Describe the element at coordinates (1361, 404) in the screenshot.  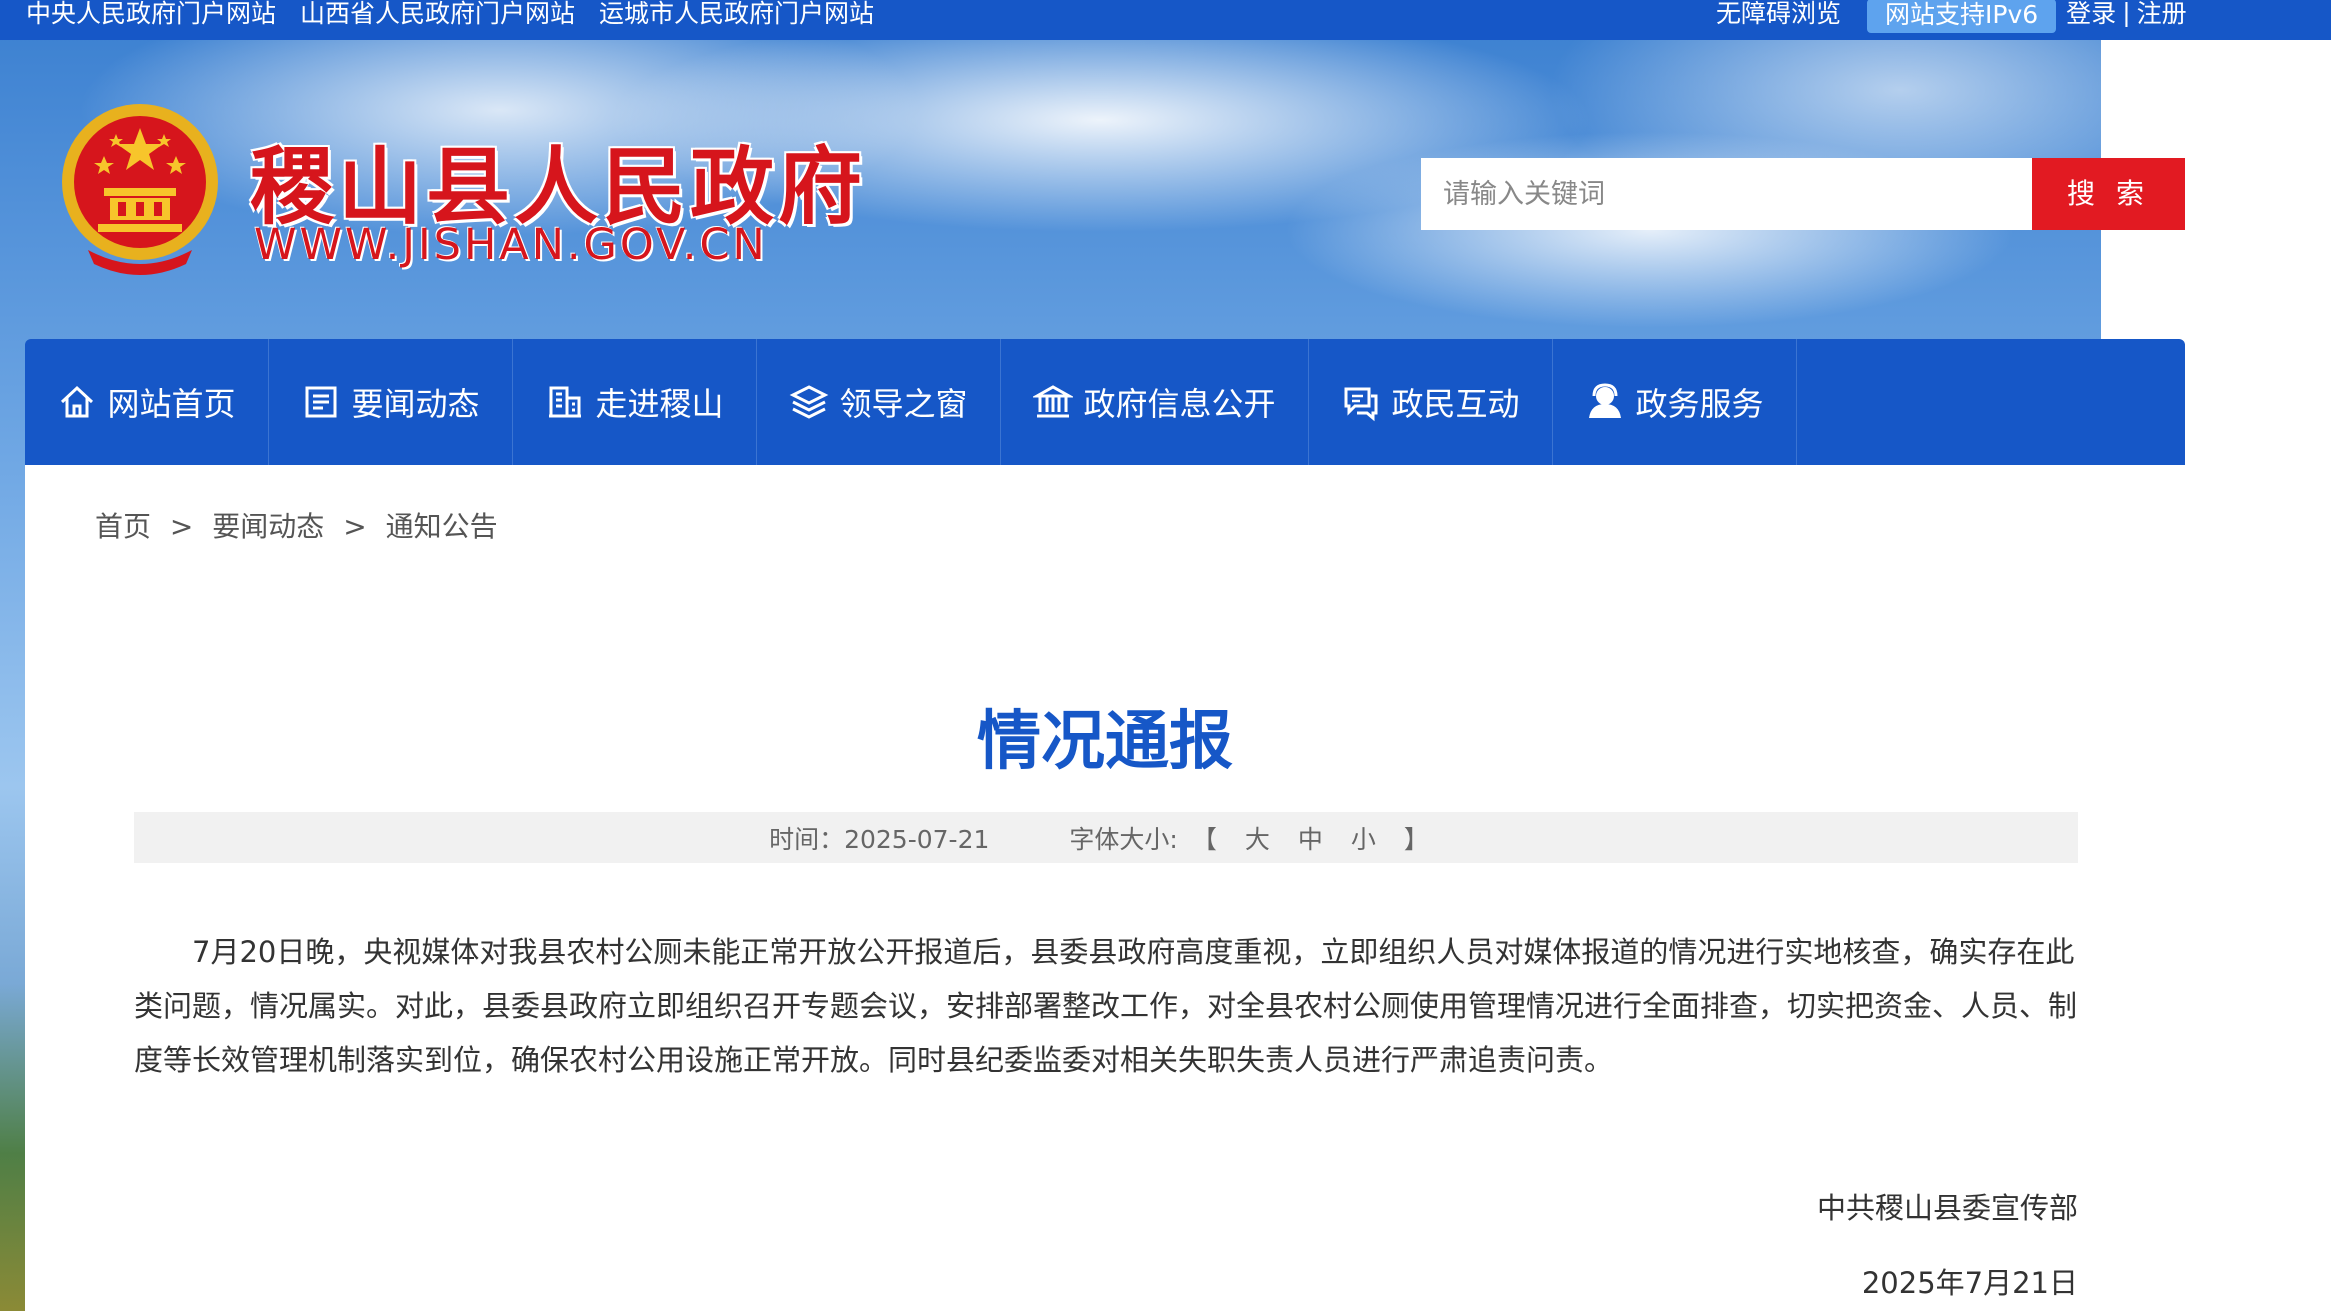
I see `chat-icon` at that location.